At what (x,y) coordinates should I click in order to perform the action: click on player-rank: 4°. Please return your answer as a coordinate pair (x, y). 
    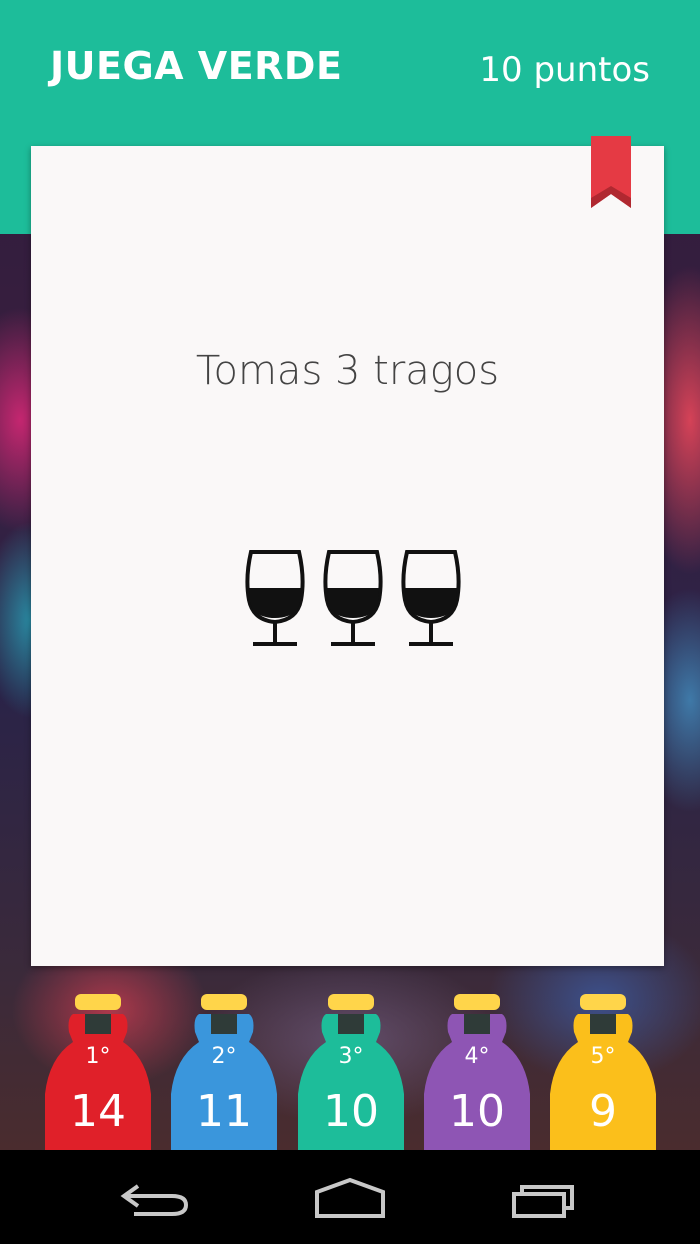
    Looking at the image, I should click on (477, 1056).